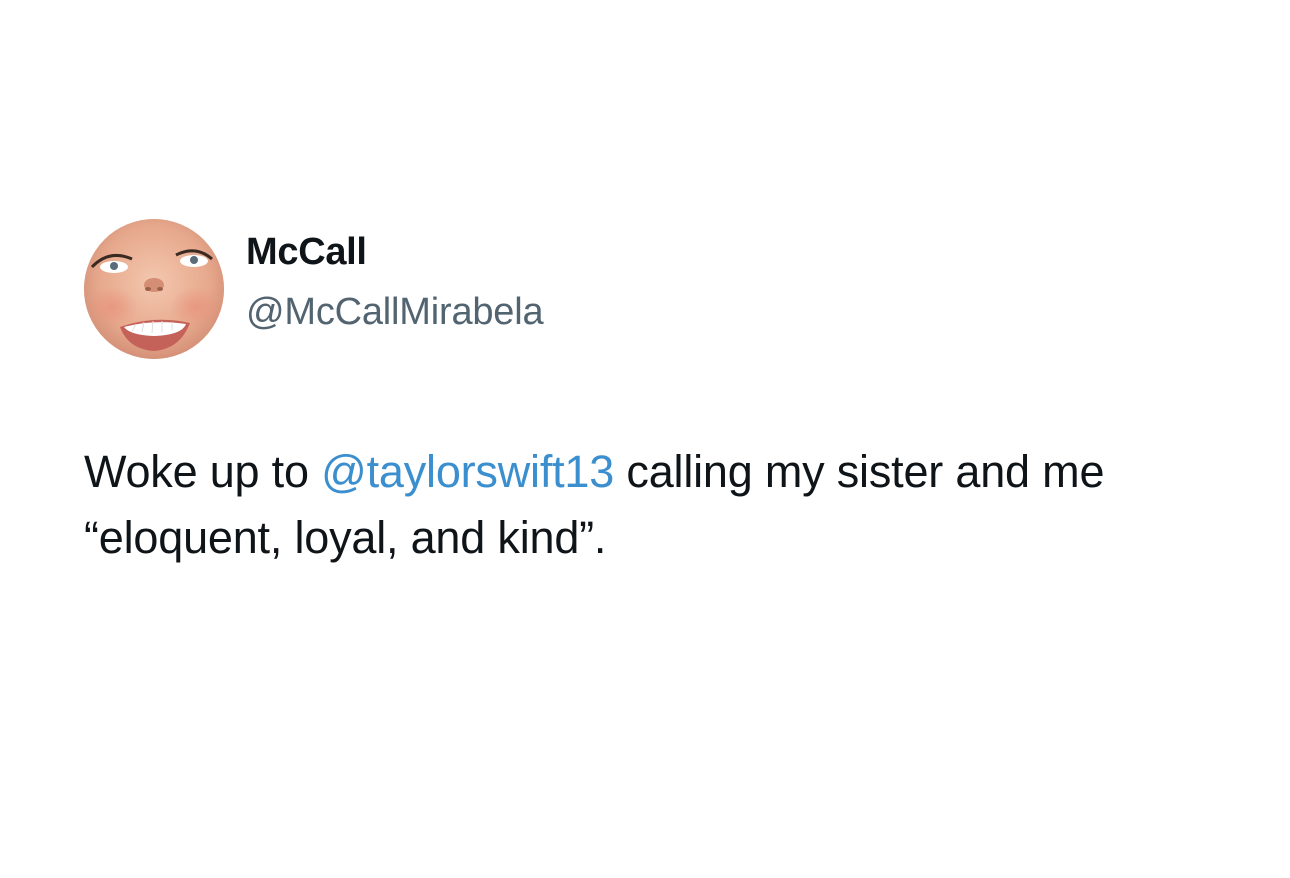 The width and height of the screenshot is (1290, 878). I want to click on profile-photo-icon, so click(154, 289).